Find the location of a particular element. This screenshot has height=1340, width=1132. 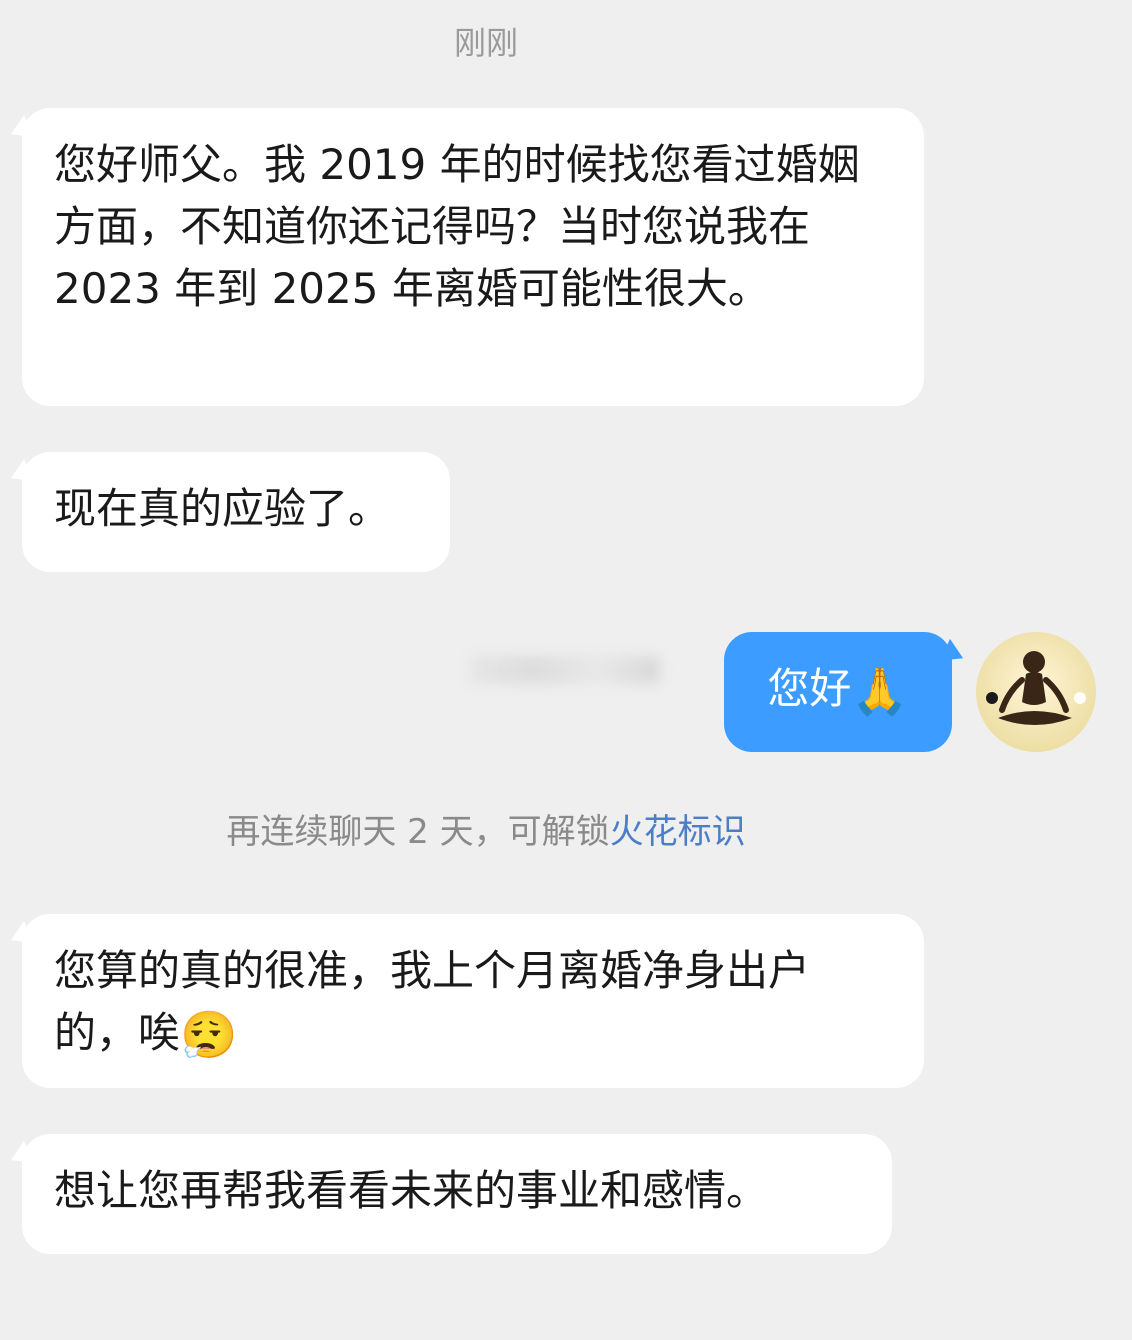

chat-timestamp: 刚刚 is located at coordinates (485, 43).